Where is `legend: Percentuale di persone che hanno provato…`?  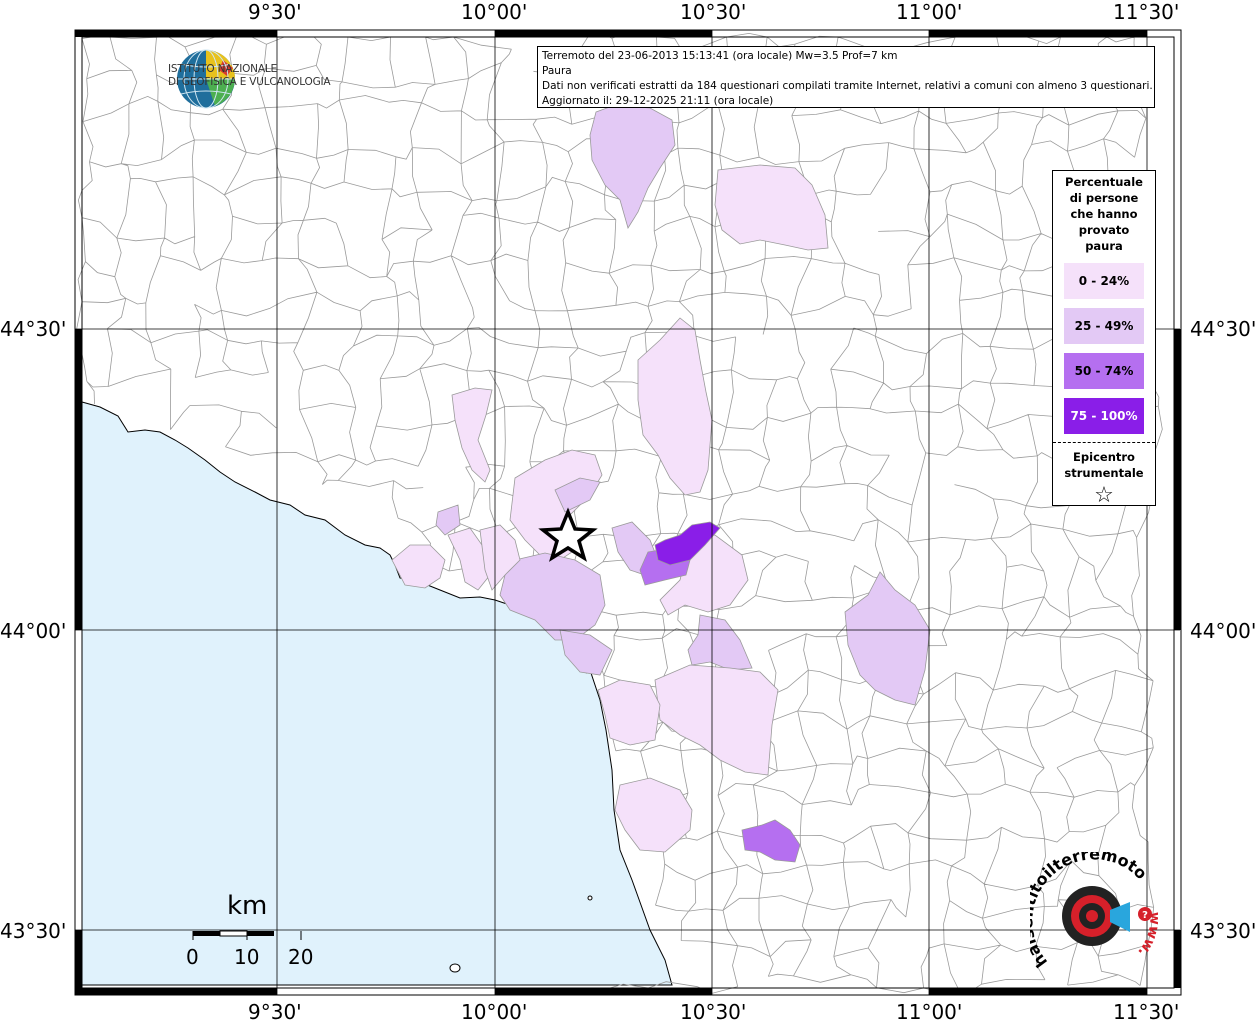 legend: Percentuale di persone che hanno provato… is located at coordinates (1104, 339).